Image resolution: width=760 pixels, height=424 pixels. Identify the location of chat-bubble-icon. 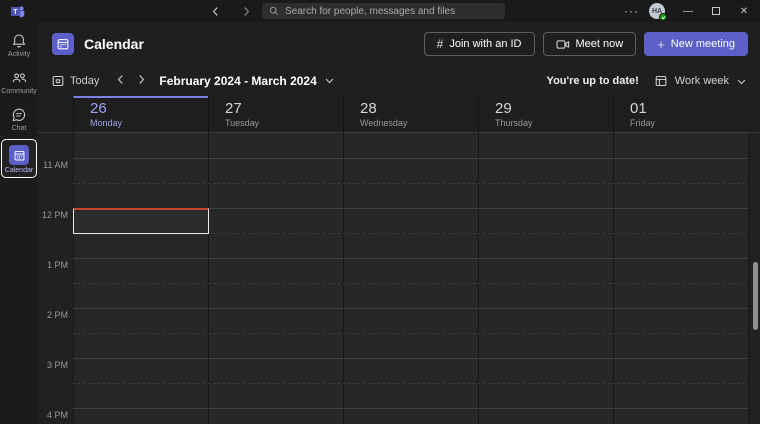
(19, 115).